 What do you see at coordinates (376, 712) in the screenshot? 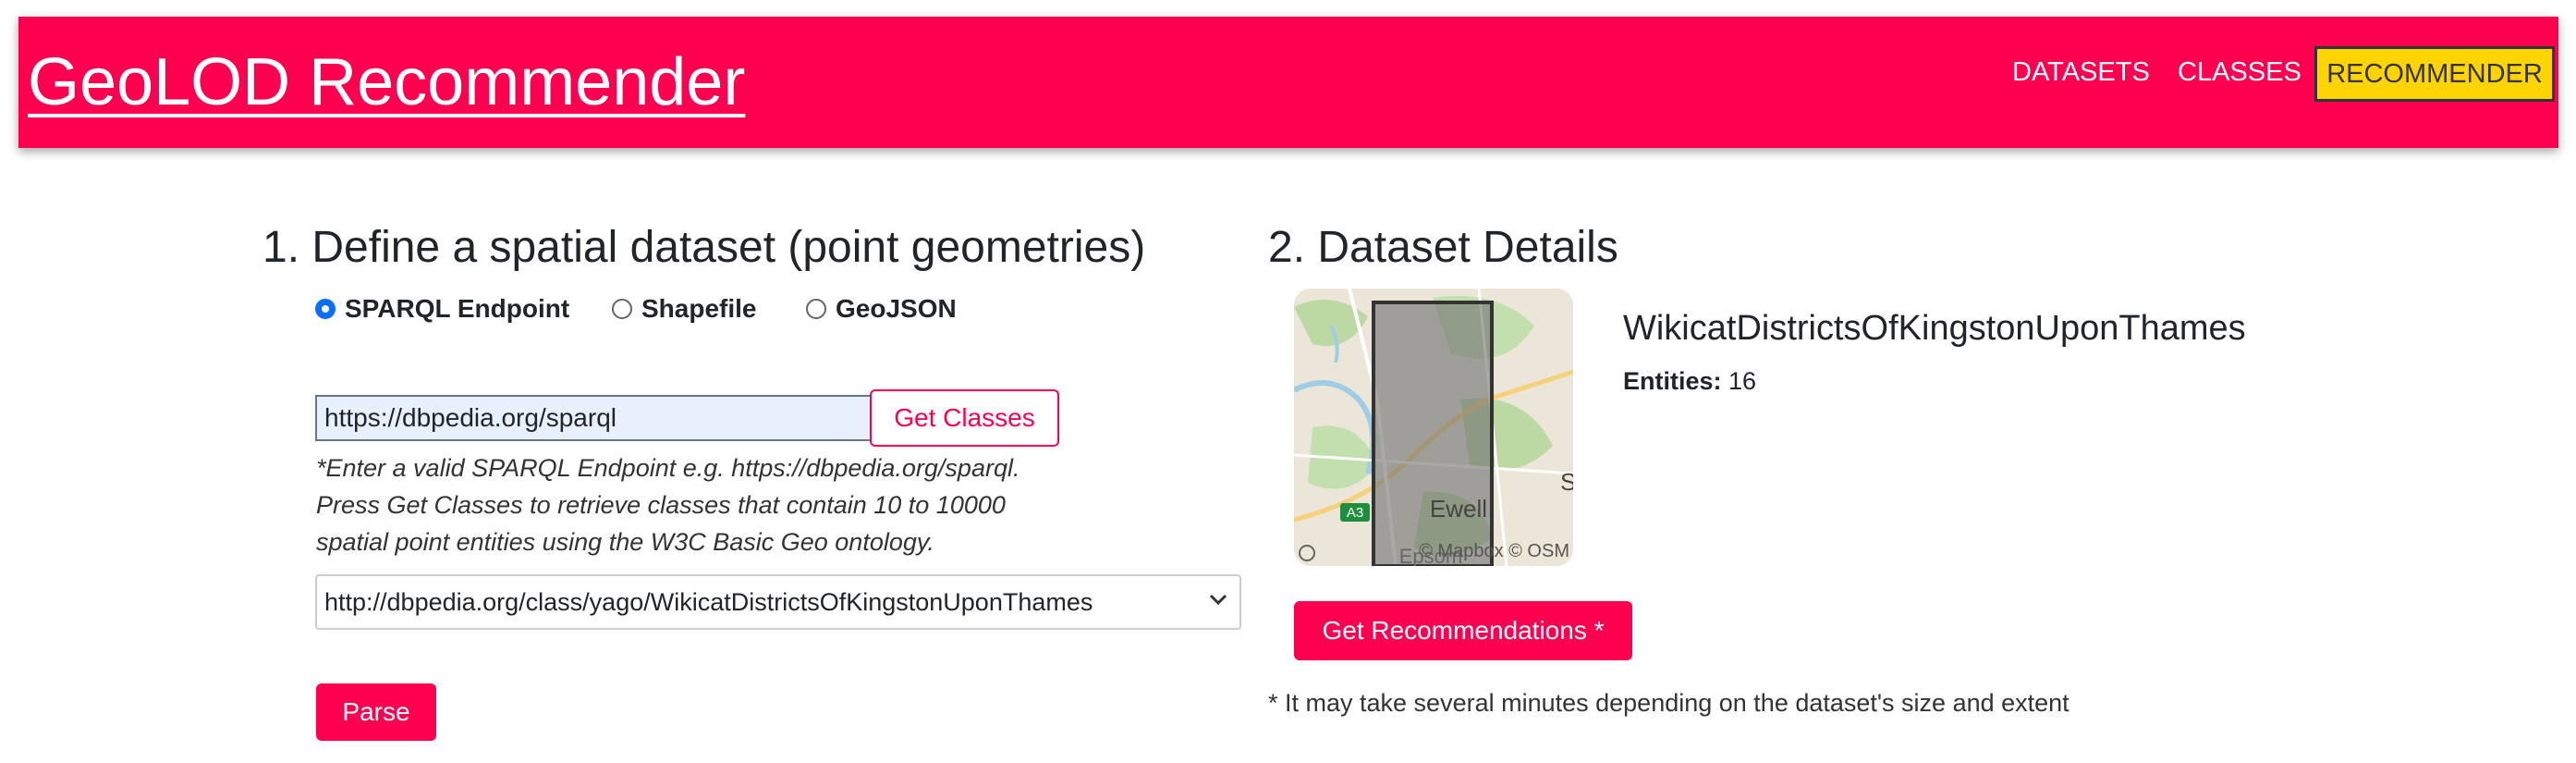
I see `parse-button: Parse` at bounding box center [376, 712].